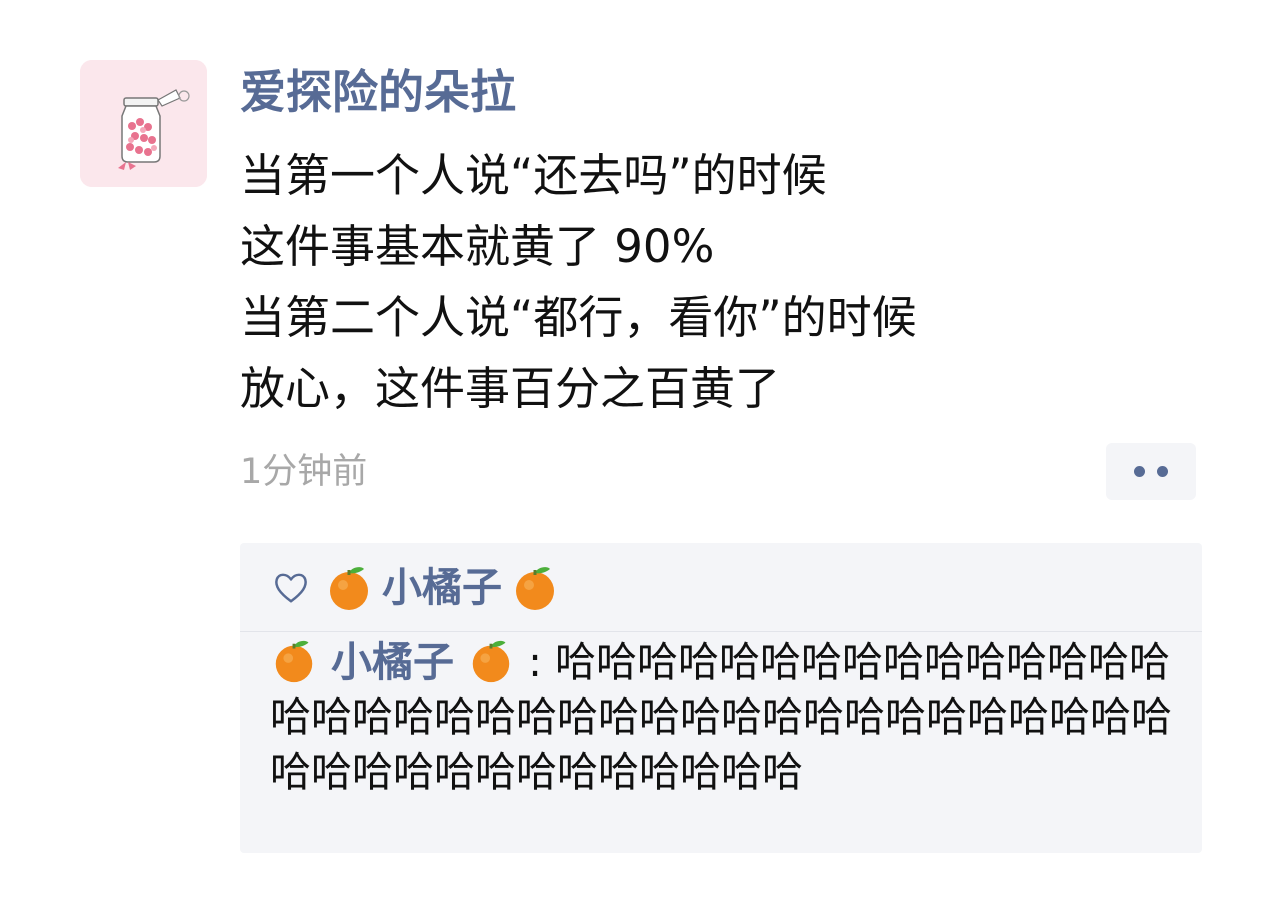 This screenshot has height=917, width=1284. Describe the element at coordinates (721, 631) in the screenshot. I see `divider` at that location.